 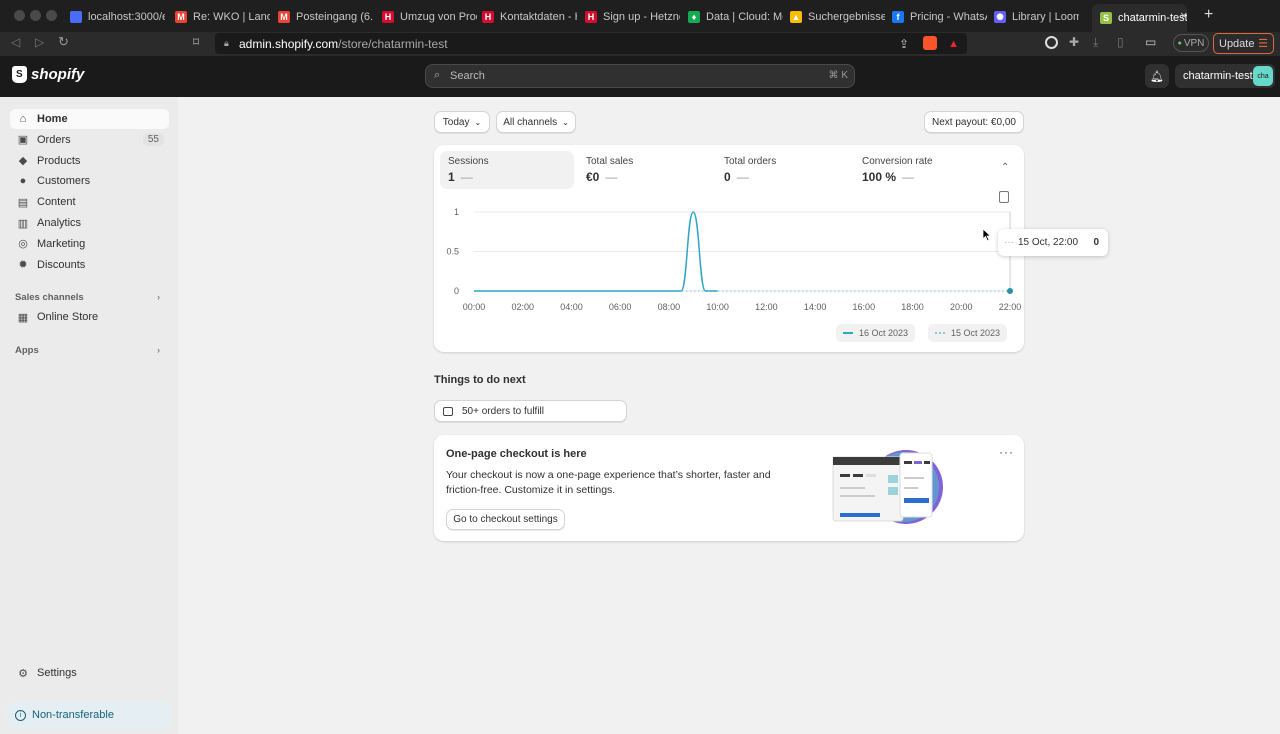 I want to click on gear-icon: ⚙, so click(x=23, y=673).